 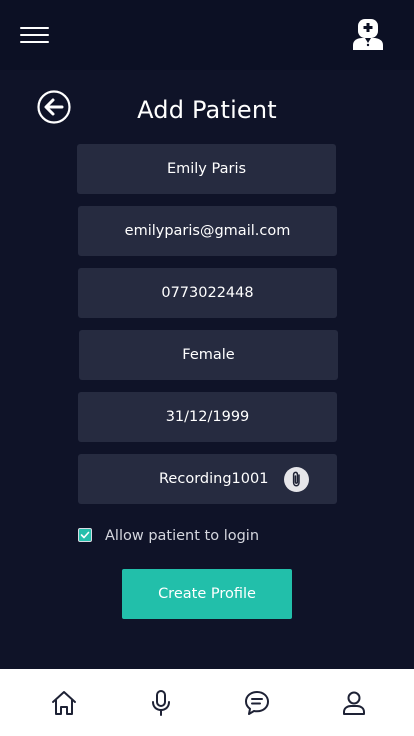 I want to click on paperclip-icon, so click(x=296, y=479).